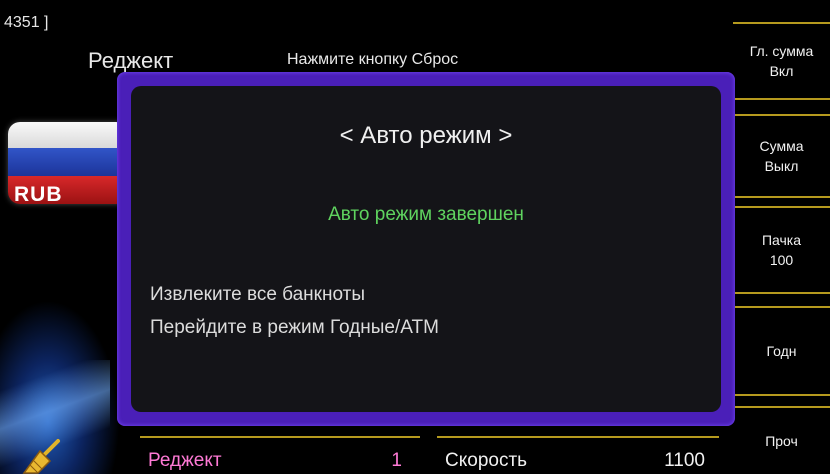 This screenshot has width=830, height=474. What do you see at coordinates (486, 460) in the screenshot?
I see `speed-label: Скорость` at bounding box center [486, 460].